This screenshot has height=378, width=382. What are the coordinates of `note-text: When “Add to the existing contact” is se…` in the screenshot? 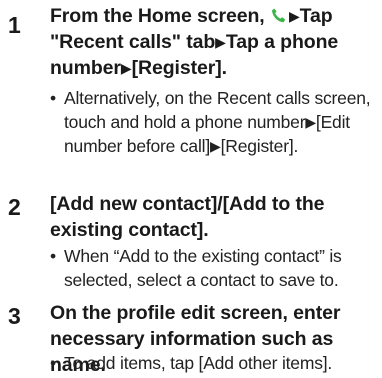 It's located at (203, 268).